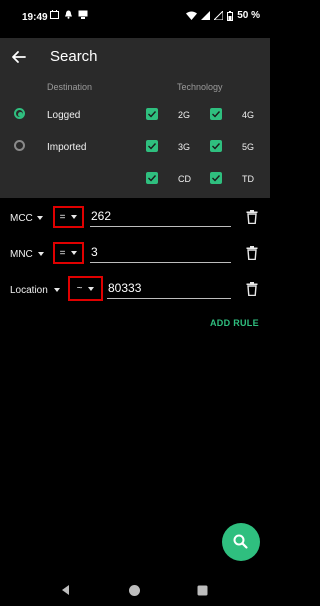 This screenshot has width=320, height=606. What do you see at coordinates (19, 113) in the screenshot?
I see `radio-logged` at bounding box center [19, 113].